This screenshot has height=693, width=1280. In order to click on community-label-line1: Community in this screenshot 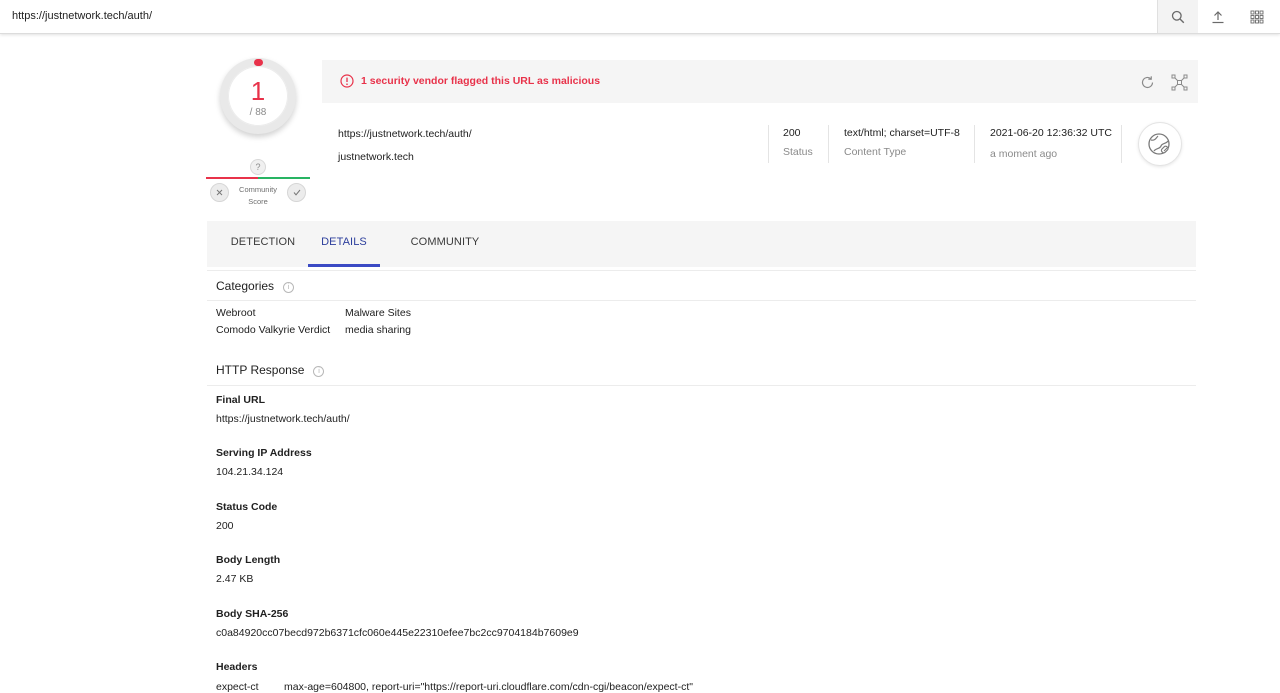, I will do `click(258, 189)`.